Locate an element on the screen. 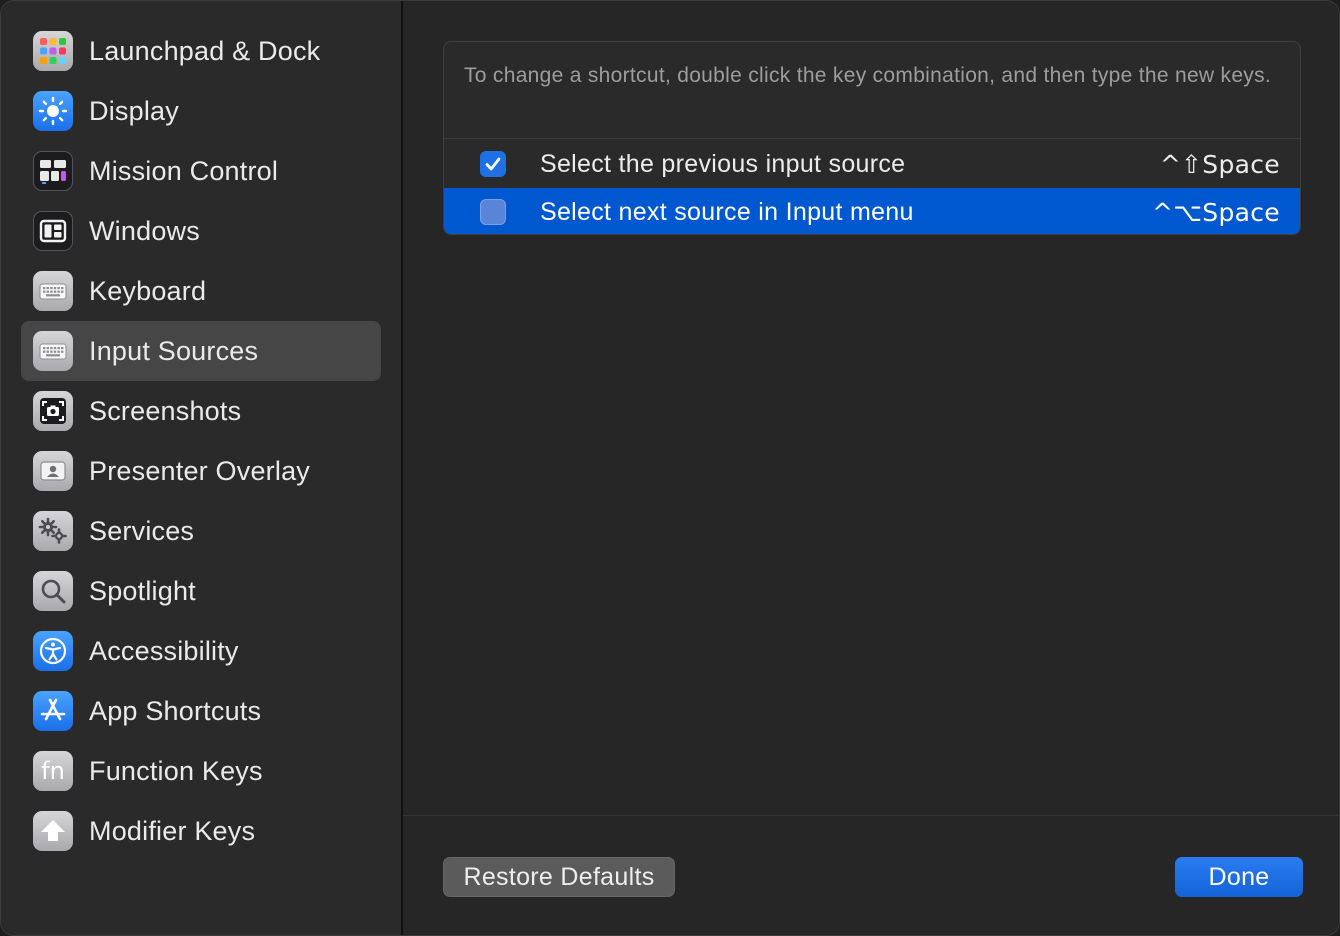 The width and height of the screenshot is (1340, 936). fn-glyph: fn is located at coordinates (53, 771).